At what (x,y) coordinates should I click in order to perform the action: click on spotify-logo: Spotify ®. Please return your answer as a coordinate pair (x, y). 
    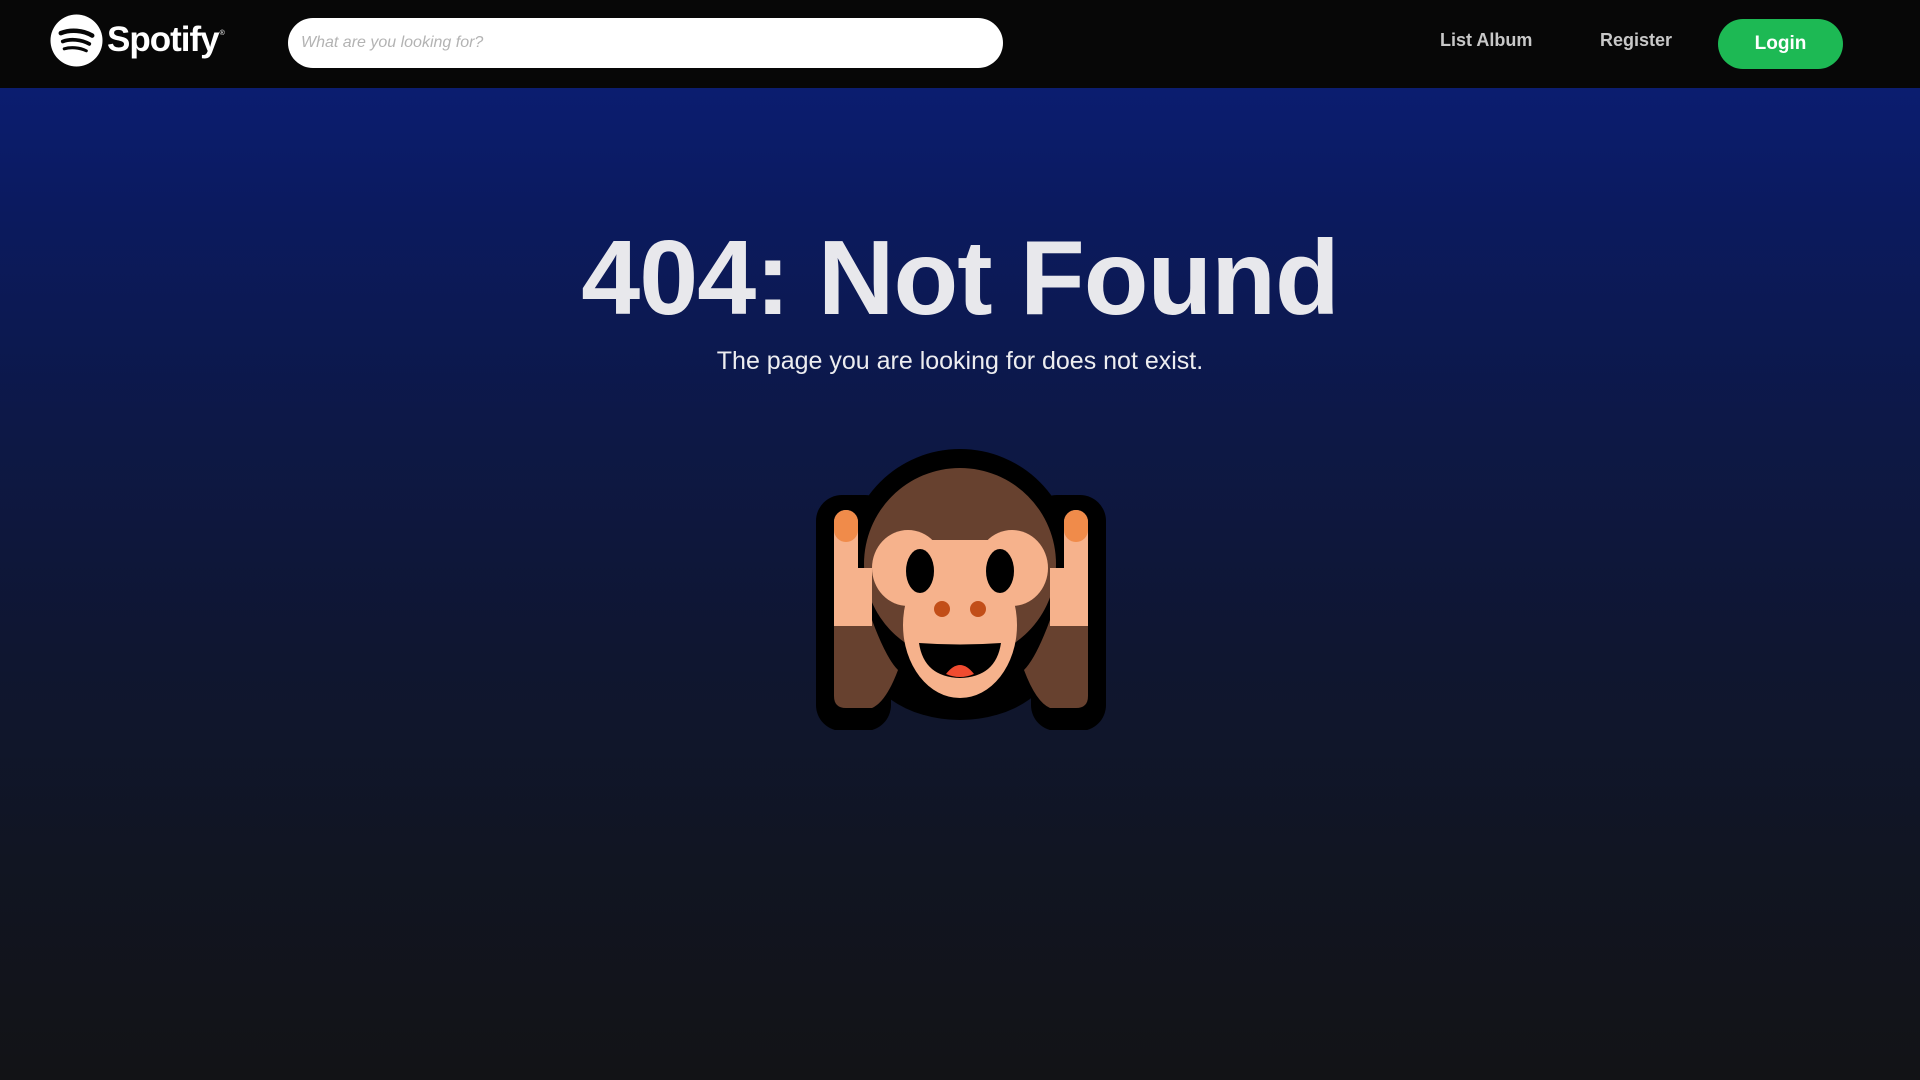
    Looking at the image, I should click on (137, 40).